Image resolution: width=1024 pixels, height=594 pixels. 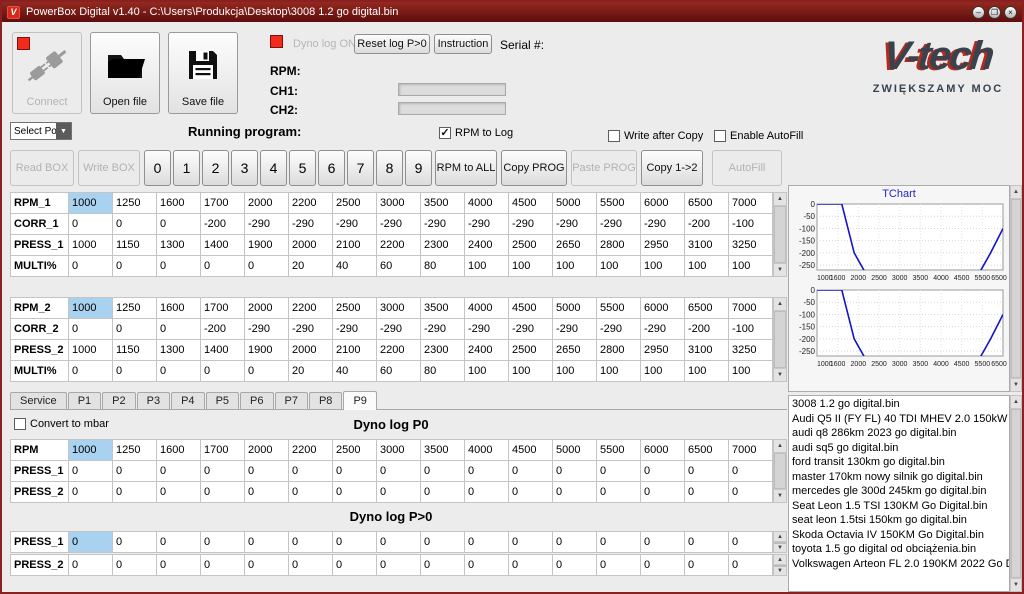 What do you see at coordinates (780, 495) in the screenshot?
I see `scroll-down-icon: ▼` at bounding box center [780, 495].